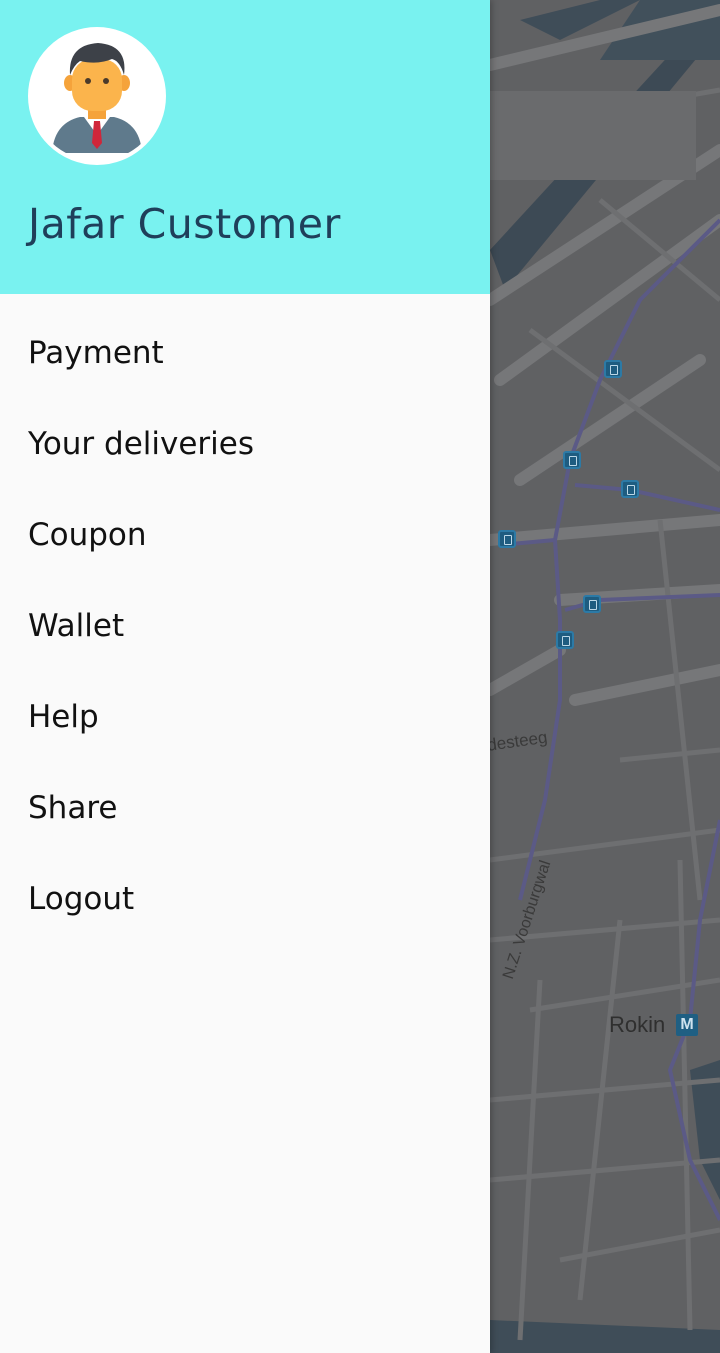 The image size is (720, 1353). I want to click on menu-item-coupon: Coupon, so click(245, 535).